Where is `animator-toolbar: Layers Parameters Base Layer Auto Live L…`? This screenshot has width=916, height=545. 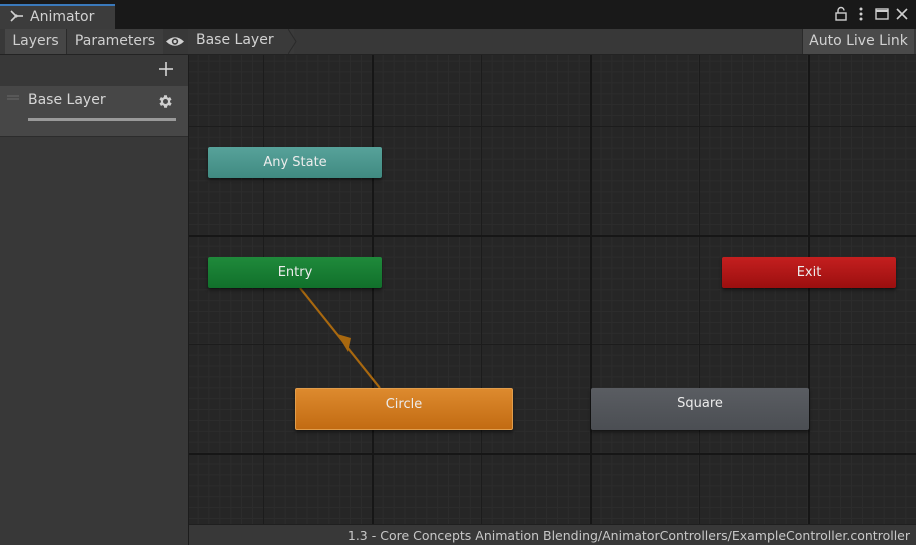 animator-toolbar: Layers Parameters Base Layer Auto Live L… is located at coordinates (458, 42).